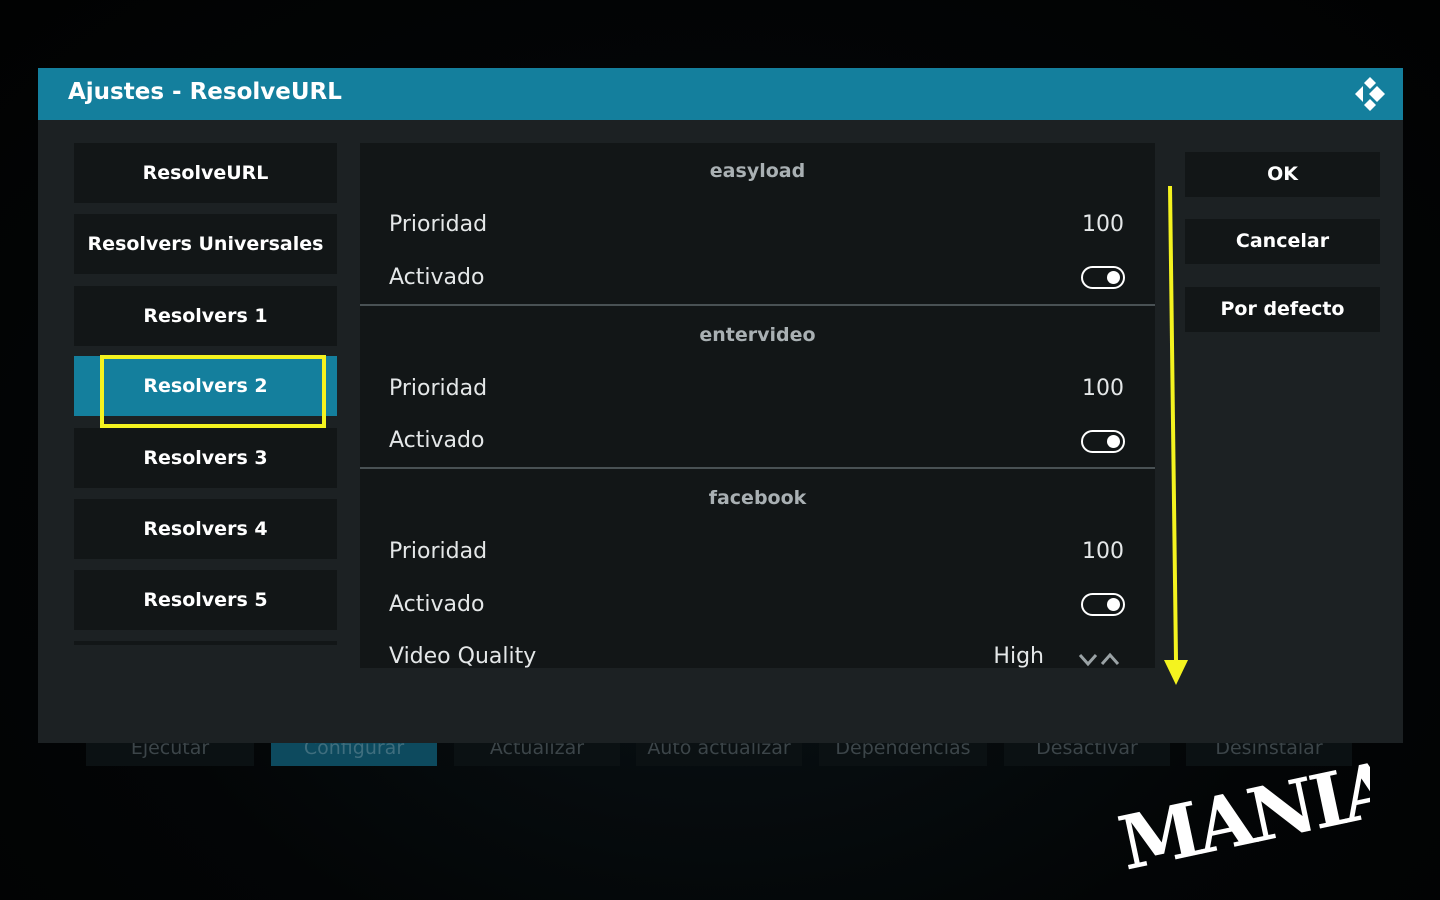  Describe the element at coordinates (1370, 94) in the screenshot. I see `kodi-logo-icon` at that location.